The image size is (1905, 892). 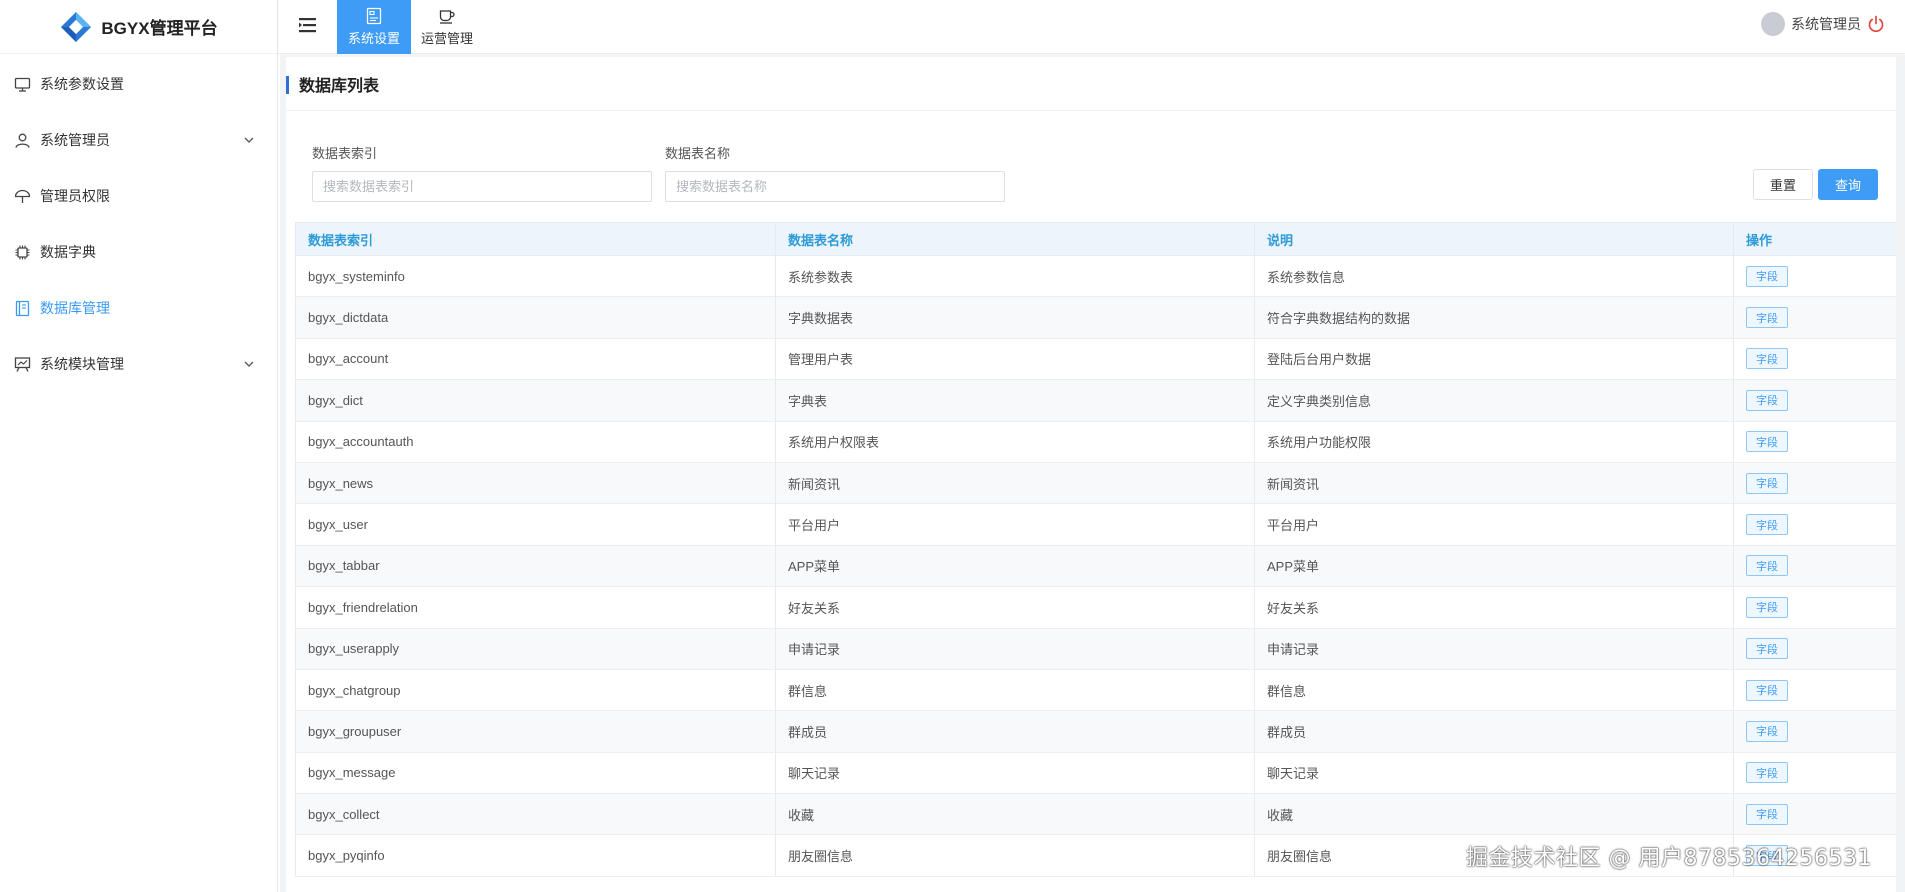 What do you see at coordinates (1095, 524) in the screenshot?
I see `table-row: bgyx_user 平台用户 平台用户 字段` at bounding box center [1095, 524].